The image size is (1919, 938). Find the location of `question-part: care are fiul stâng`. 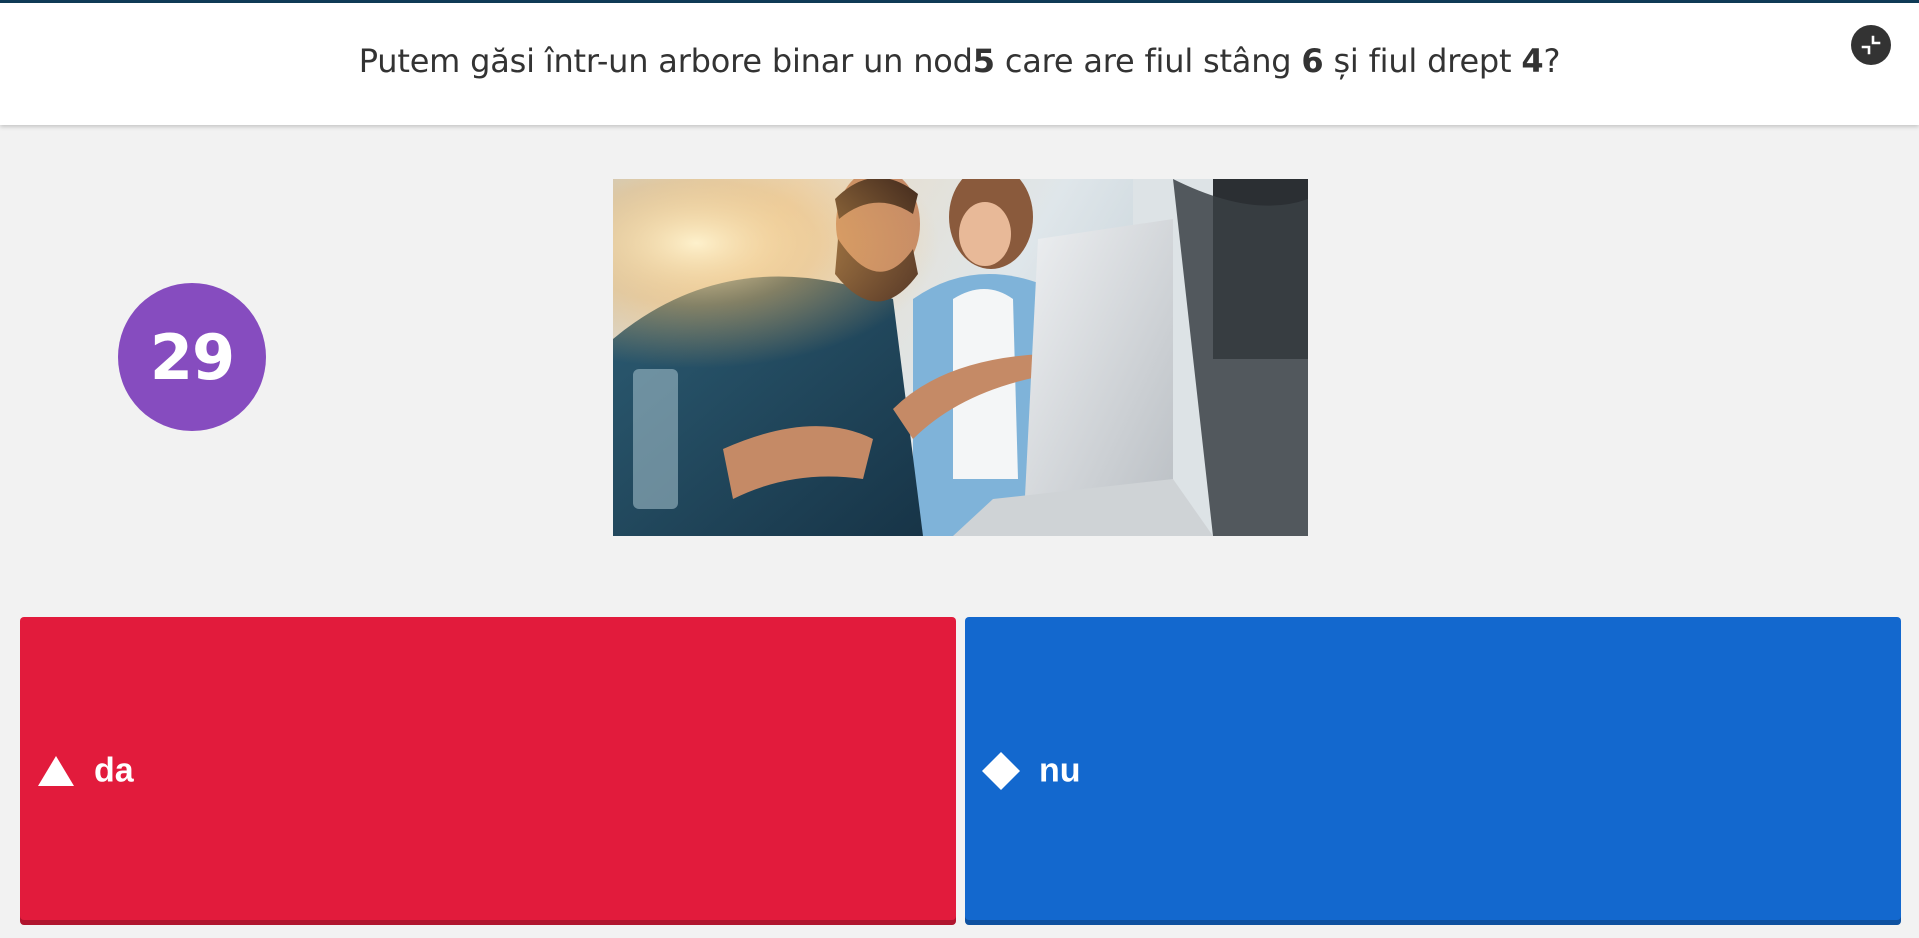

question-part: care are fiul stâng is located at coordinates (1148, 61).